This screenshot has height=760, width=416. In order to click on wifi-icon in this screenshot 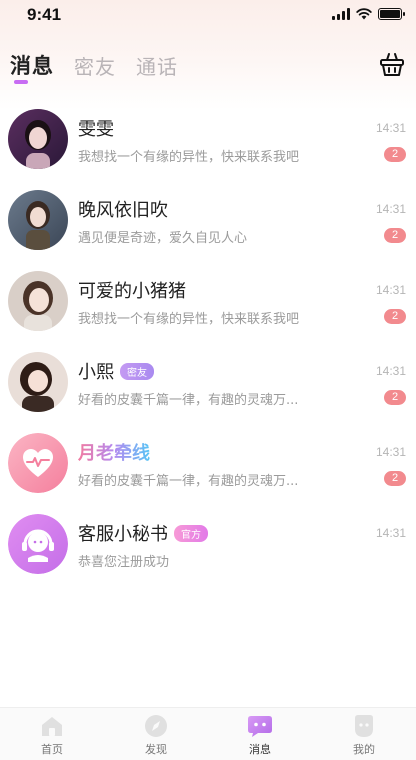, I will do `click(364, 14)`.